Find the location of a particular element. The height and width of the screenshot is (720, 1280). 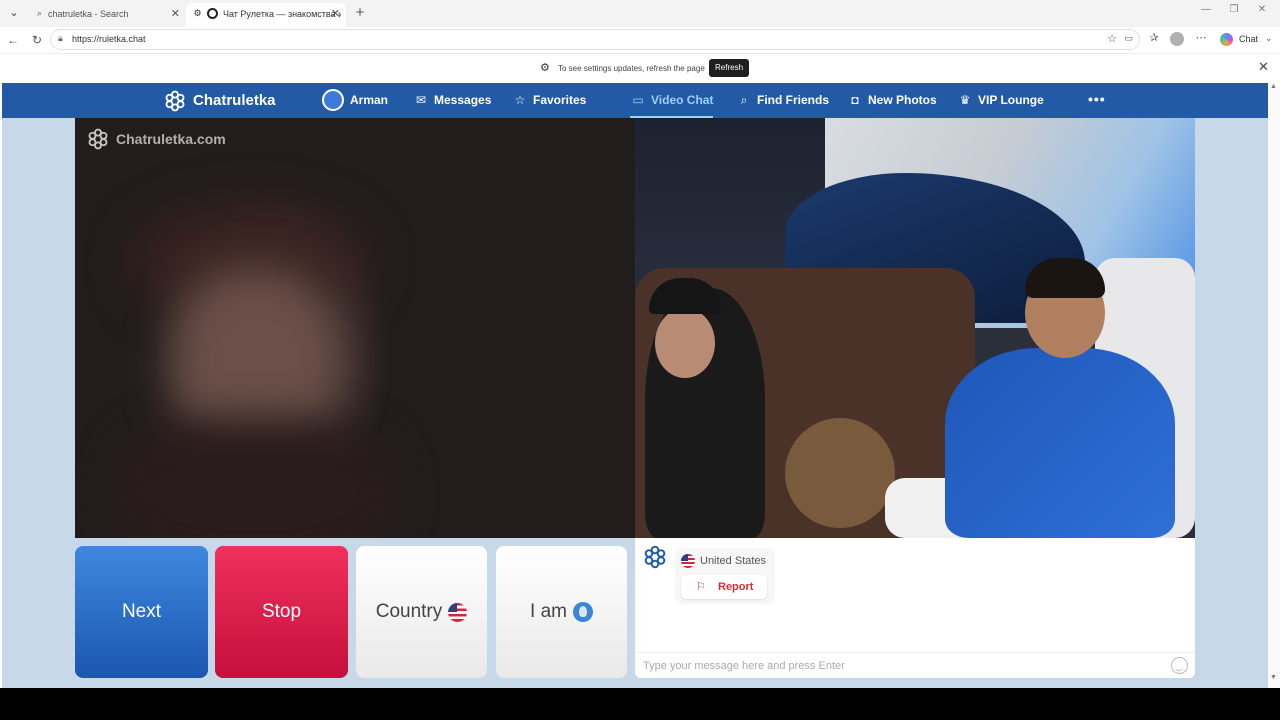

nav-item-profile: Arman is located at coordinates (355, 100).